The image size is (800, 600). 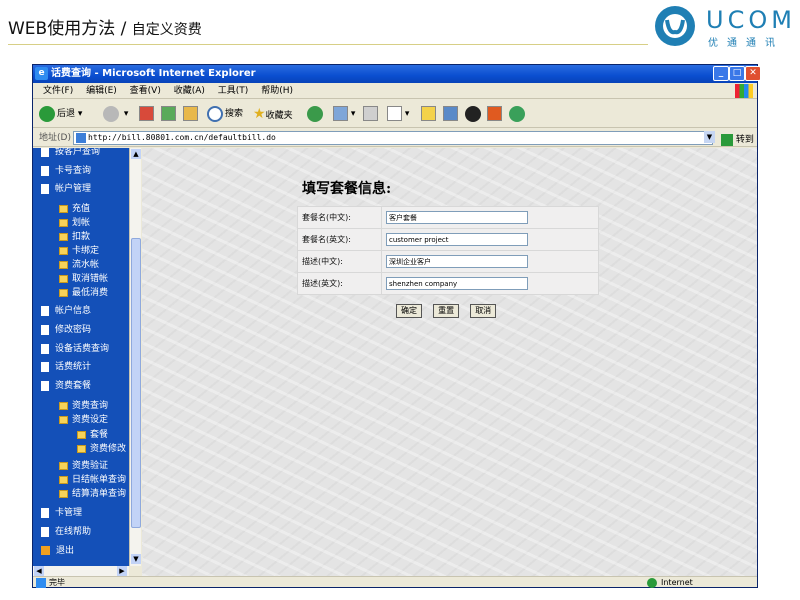 I want to click on sidebar-item-device-bill: 设备话费查询, so click(x=75, y=349).